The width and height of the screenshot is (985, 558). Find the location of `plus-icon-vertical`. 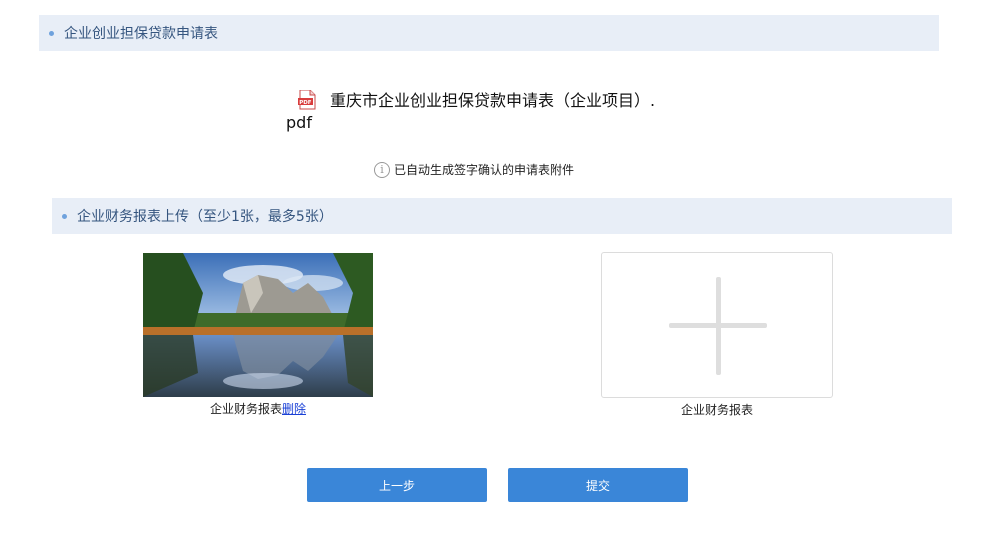

plus-icon-vertical is located at coordinates (718, 326).